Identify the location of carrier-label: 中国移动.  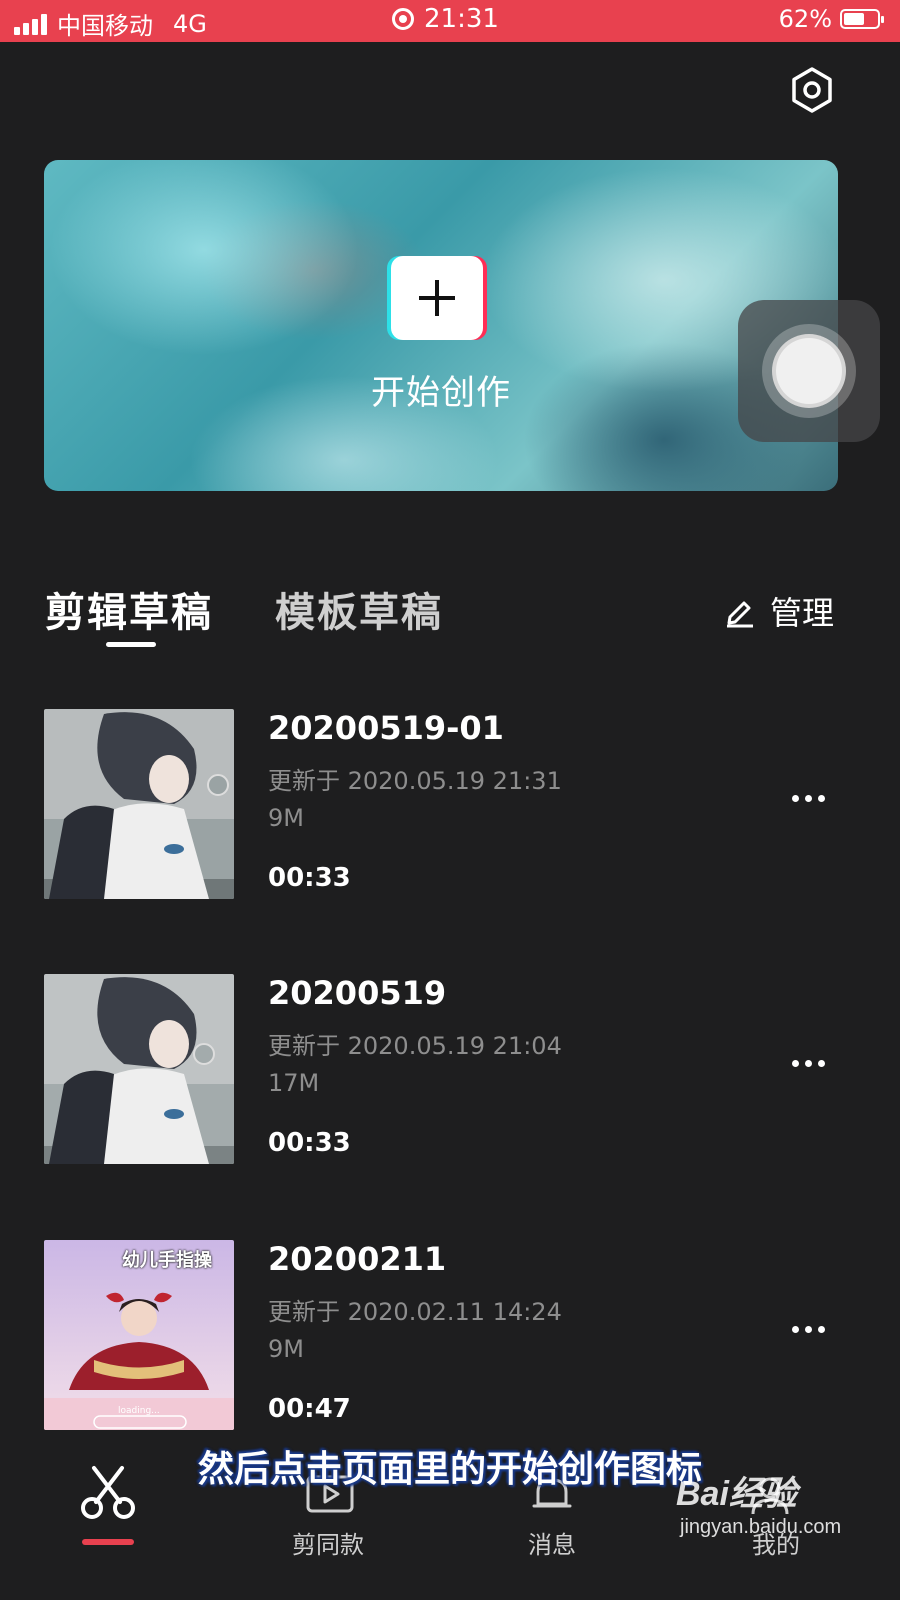
(105, 26).